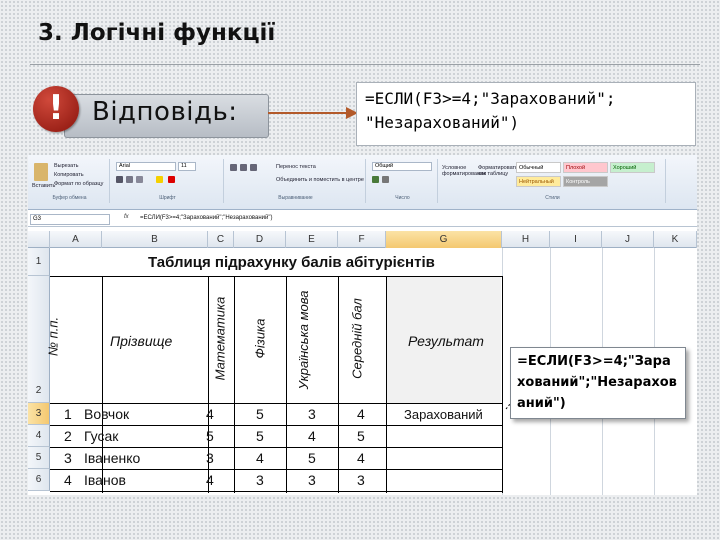 The width and height of the screenshot is (720, 540). What do you see at coordinates (70, 219) in the screenshot?
I see `name-box: G3` at bounding box center [70, 219].